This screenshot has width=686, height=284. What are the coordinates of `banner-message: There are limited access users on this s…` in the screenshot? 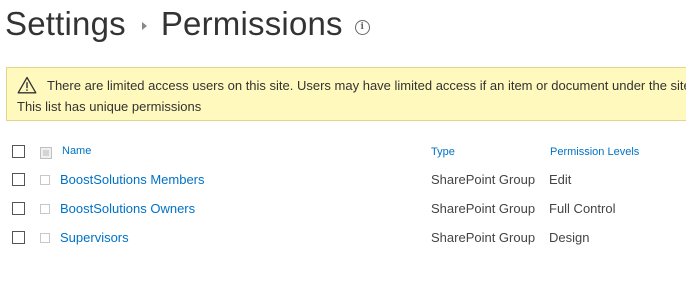 It's located at (366, 85).